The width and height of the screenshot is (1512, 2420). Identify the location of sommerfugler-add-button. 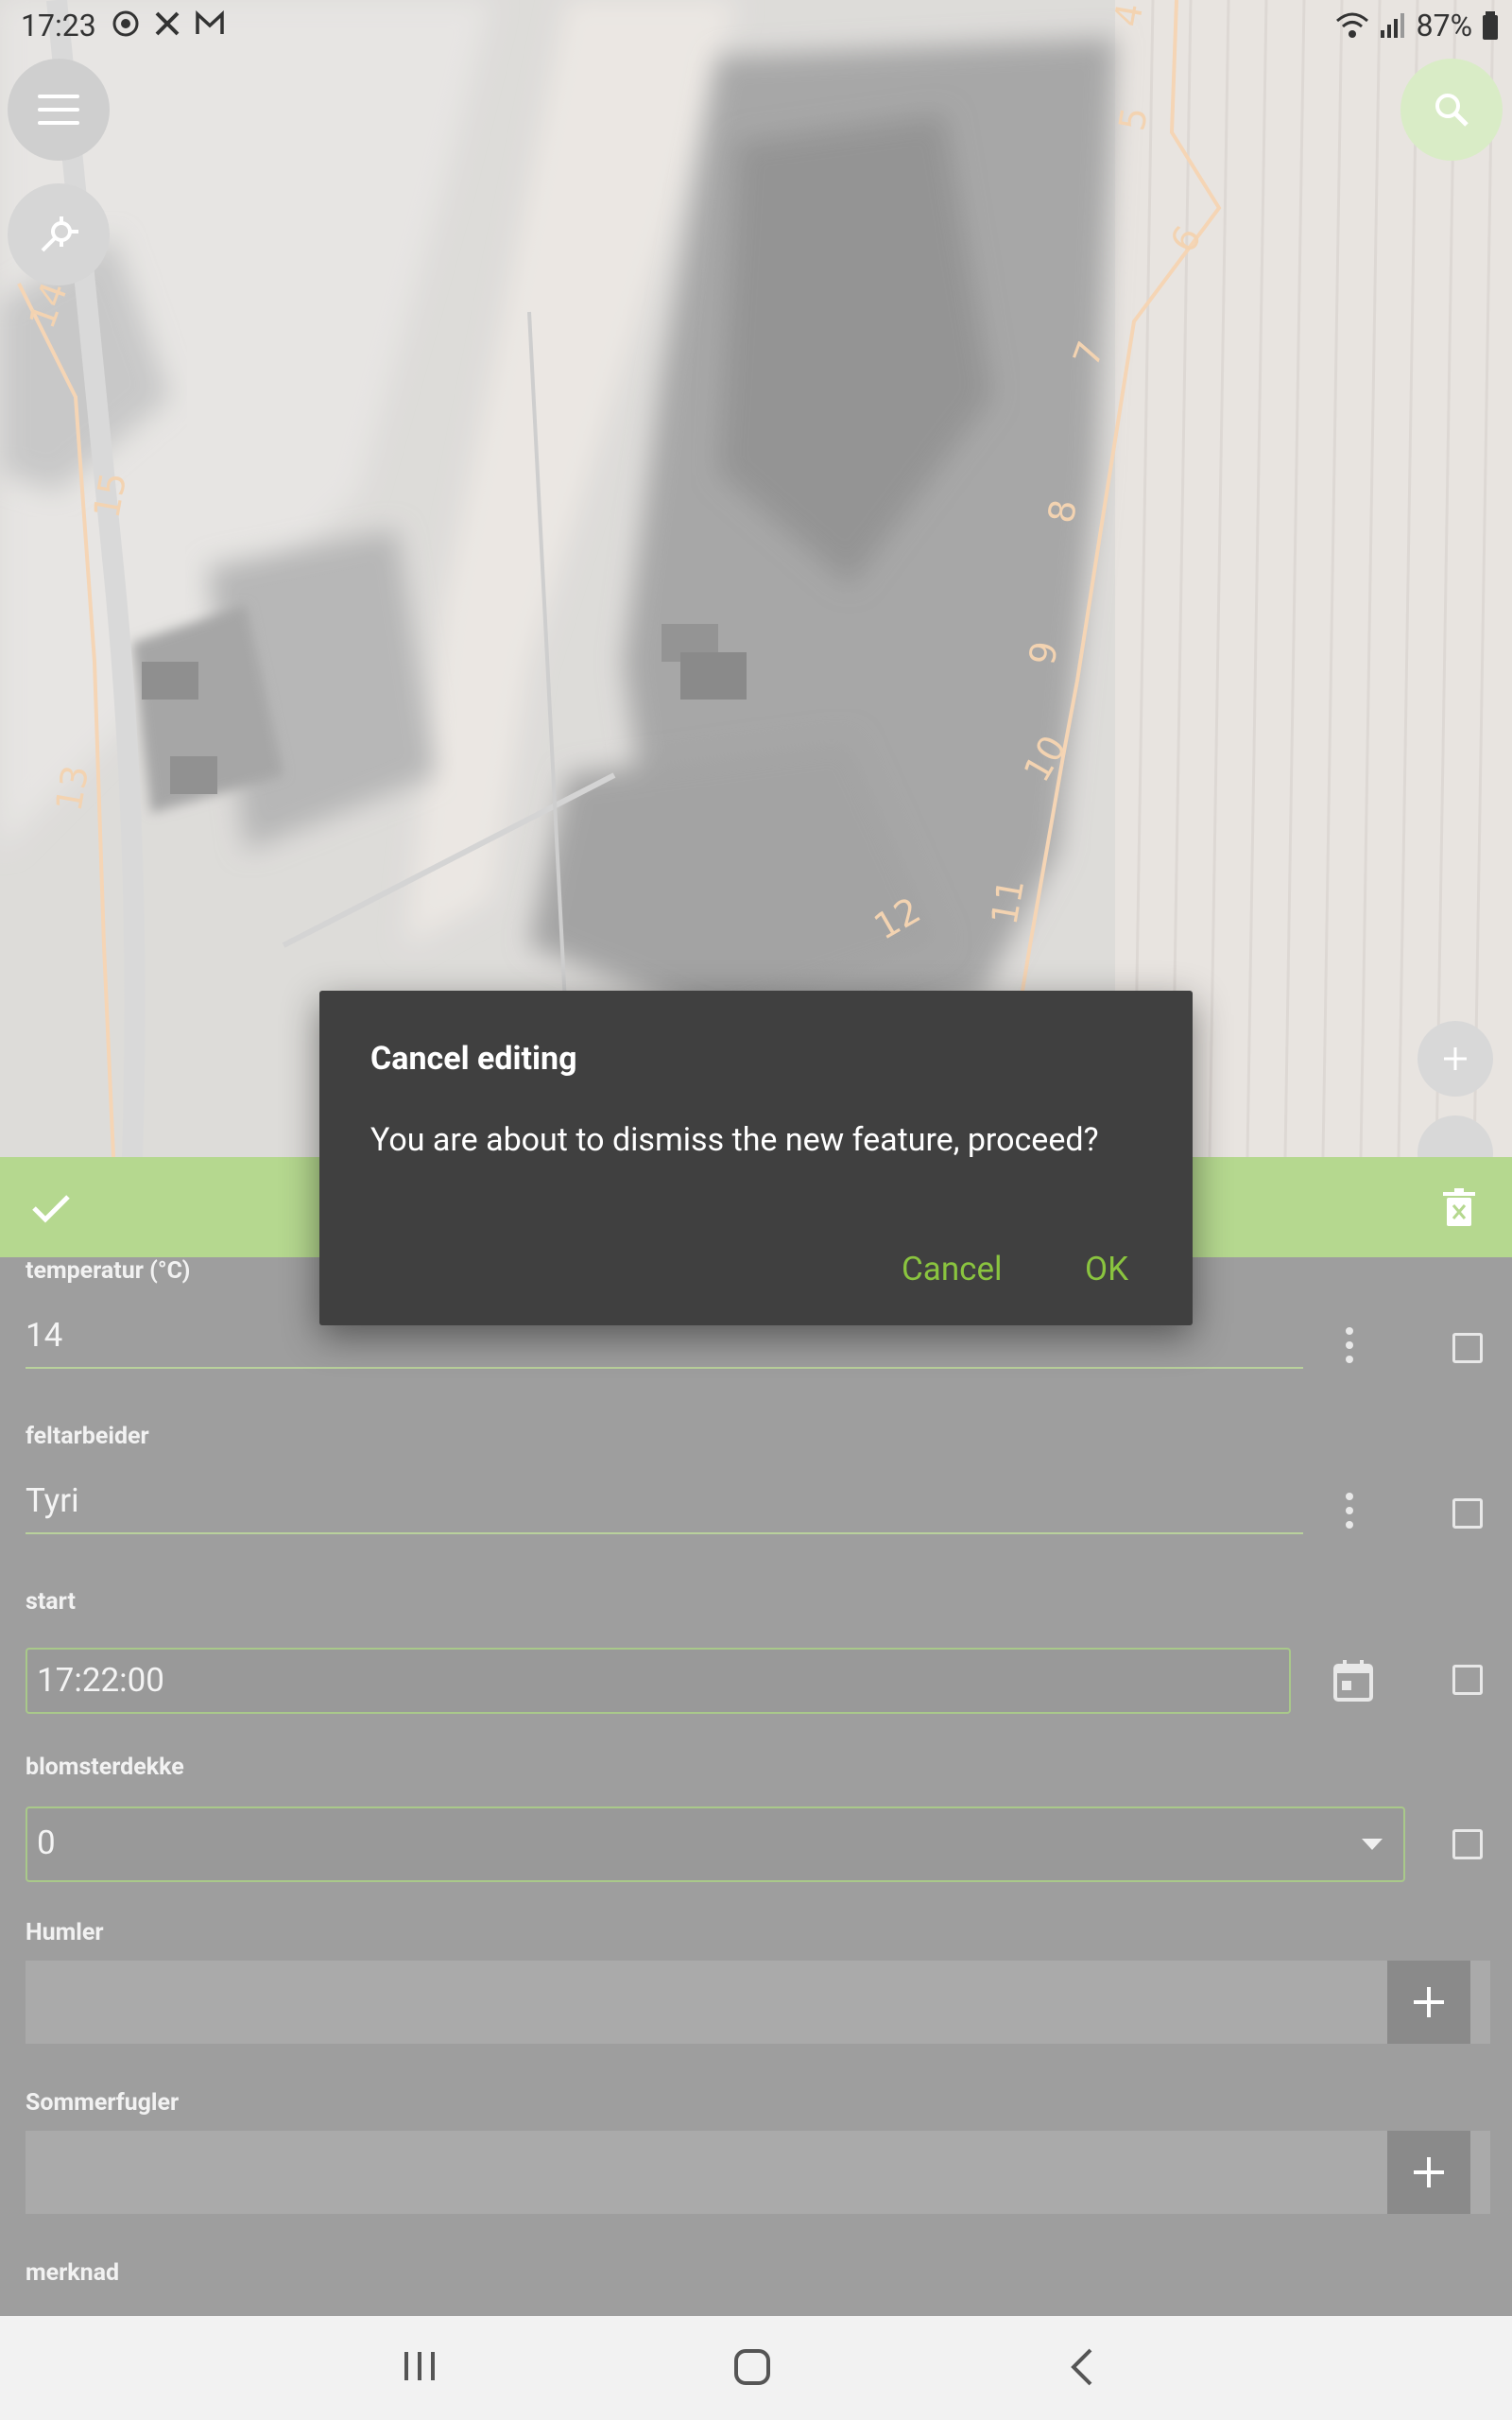
(1428, 2173).